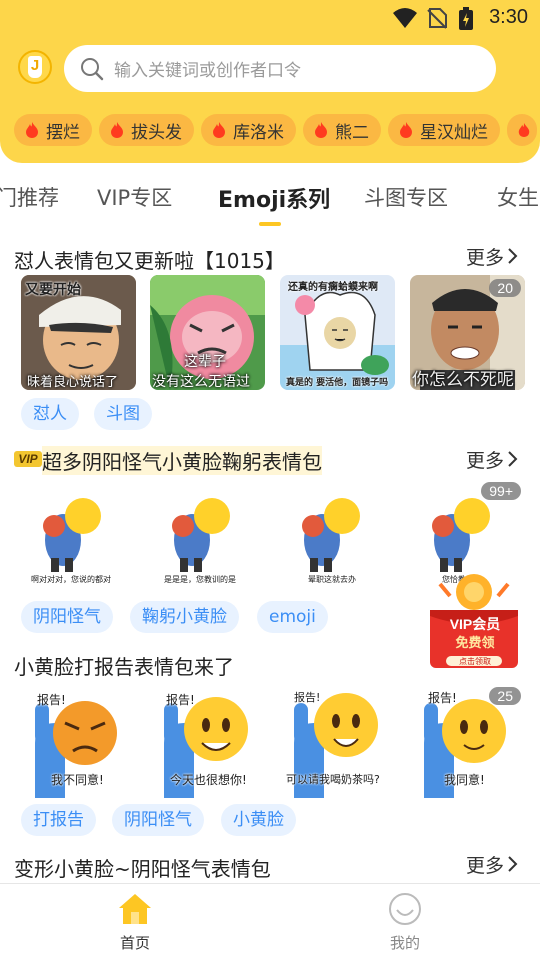 The height and width of the screenshot is (960, 540). I want to click on vip-badge: VIP, so click(28, 459).